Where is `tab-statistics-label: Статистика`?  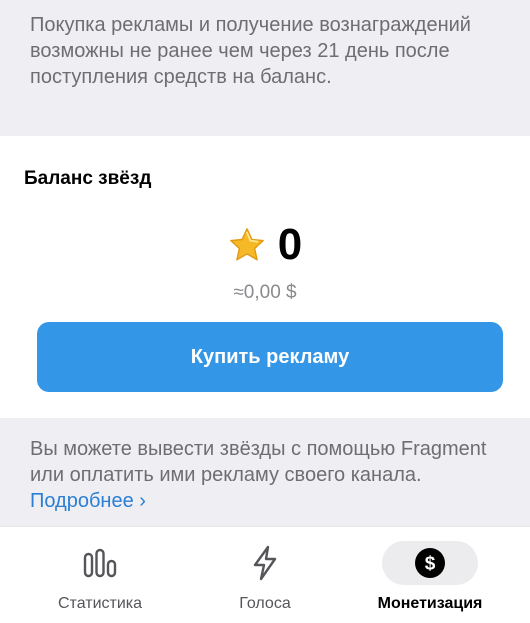
tab-statistics-label: Статистика is located at coordinates (100, 603).